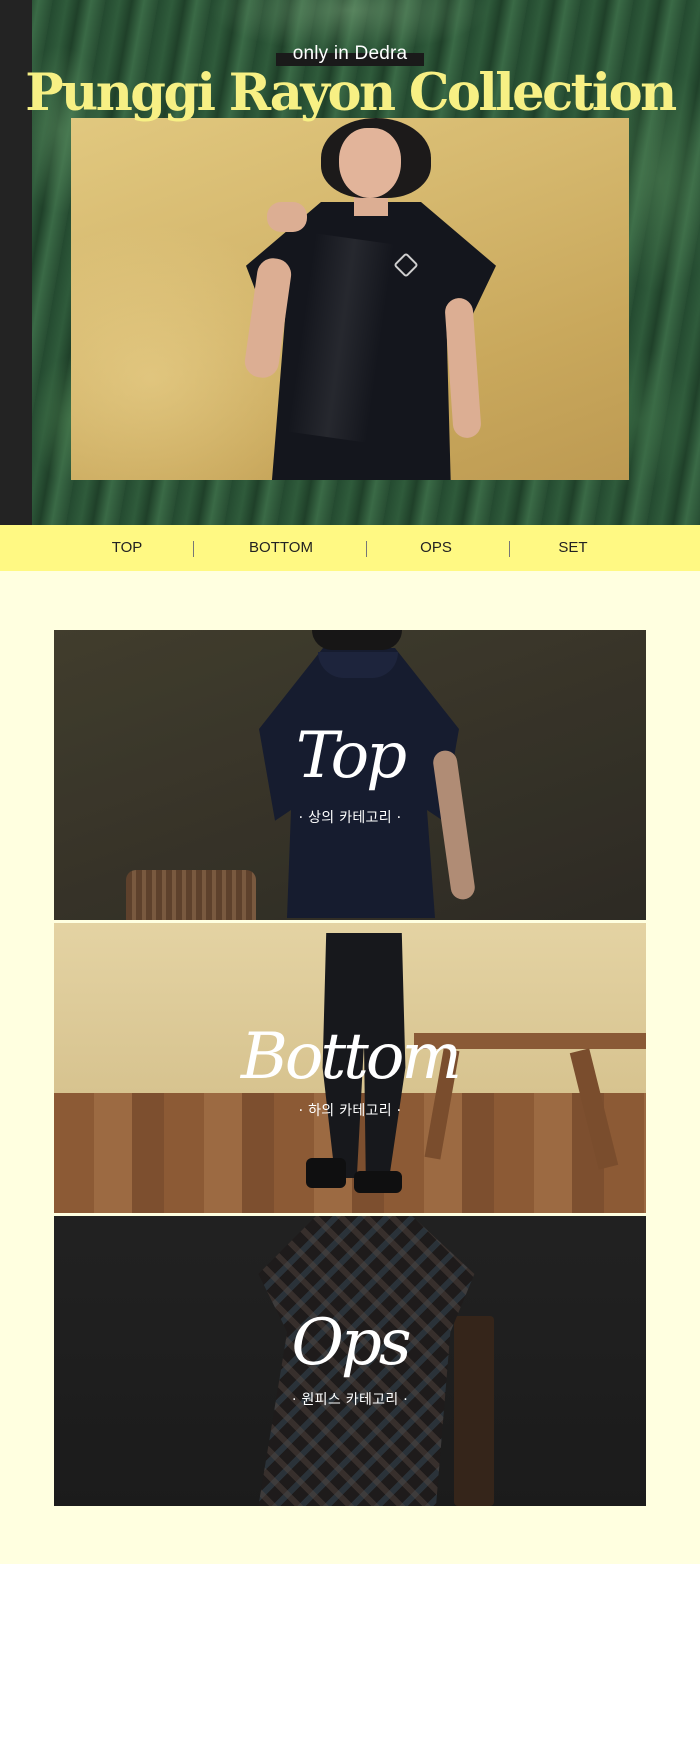 Image resolution: width=700 pixels, height=1750 pixels. What do you see at coordinates (350, 548) in the screenshot?
I see `category-nav: TOP BOTTOM OPS SET` at bounding box center [350, 548].